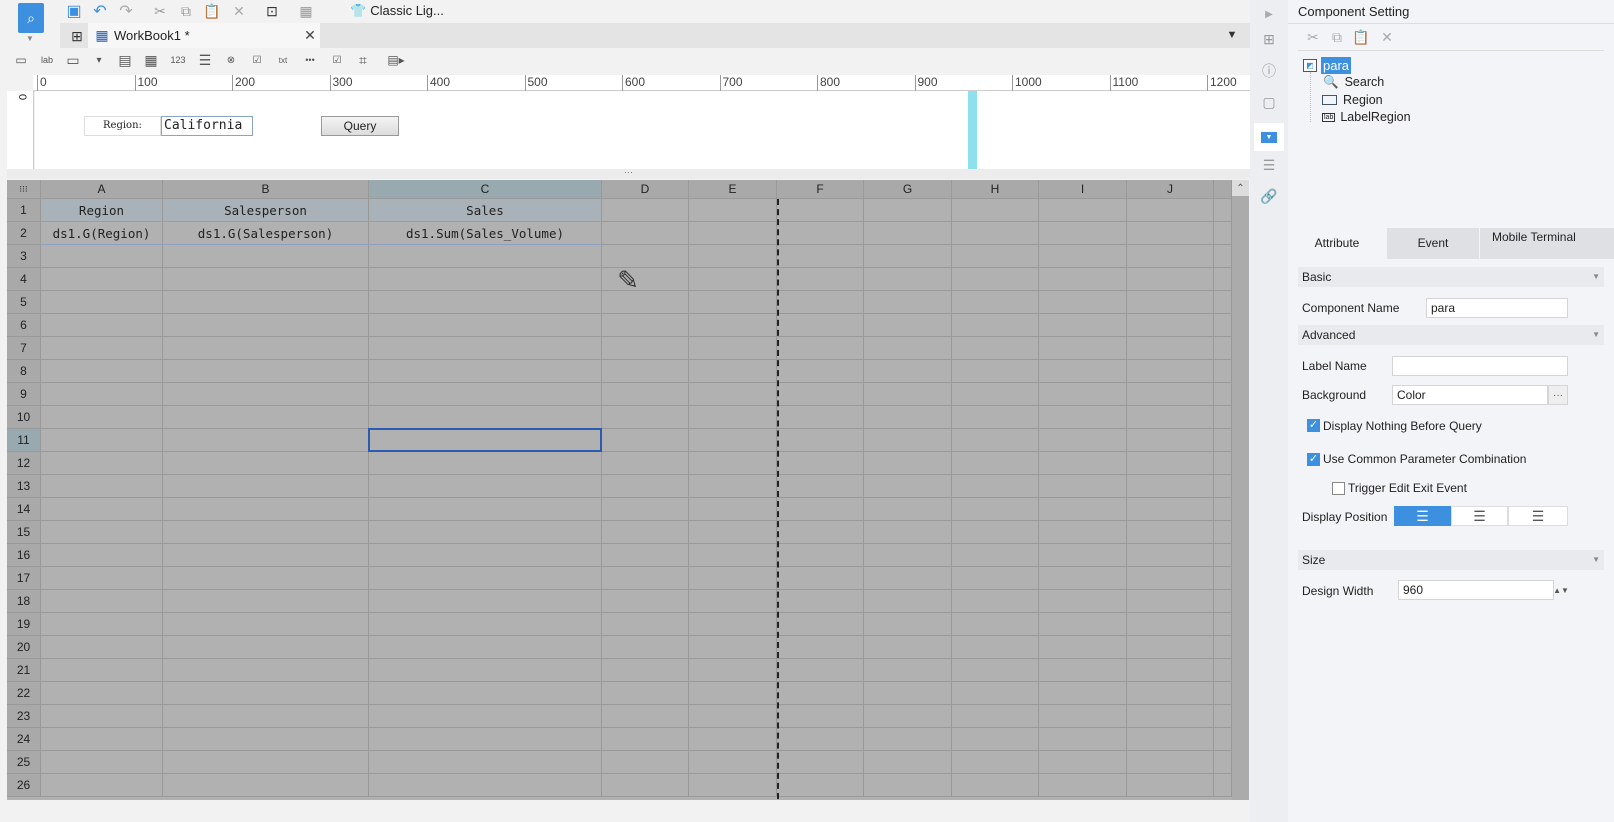  I want to click on row-header: 16, so click(24, 555).